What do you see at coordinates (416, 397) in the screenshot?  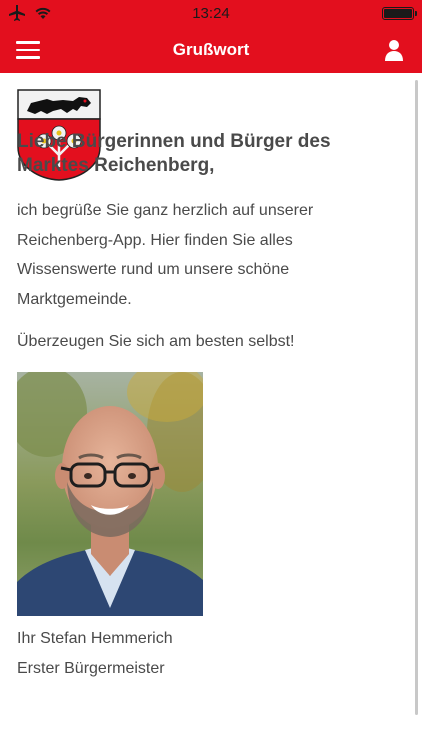 I see `scrollbar` at bounding box center [416, 397].